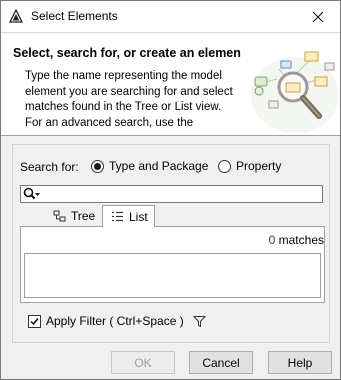 Image resolution: width=341 pixels, height=380 pixels. What do you see at coordinates (32, 194) in the screenshot?
I see `search-dropdown-icon` at bounding box center [32, 194].